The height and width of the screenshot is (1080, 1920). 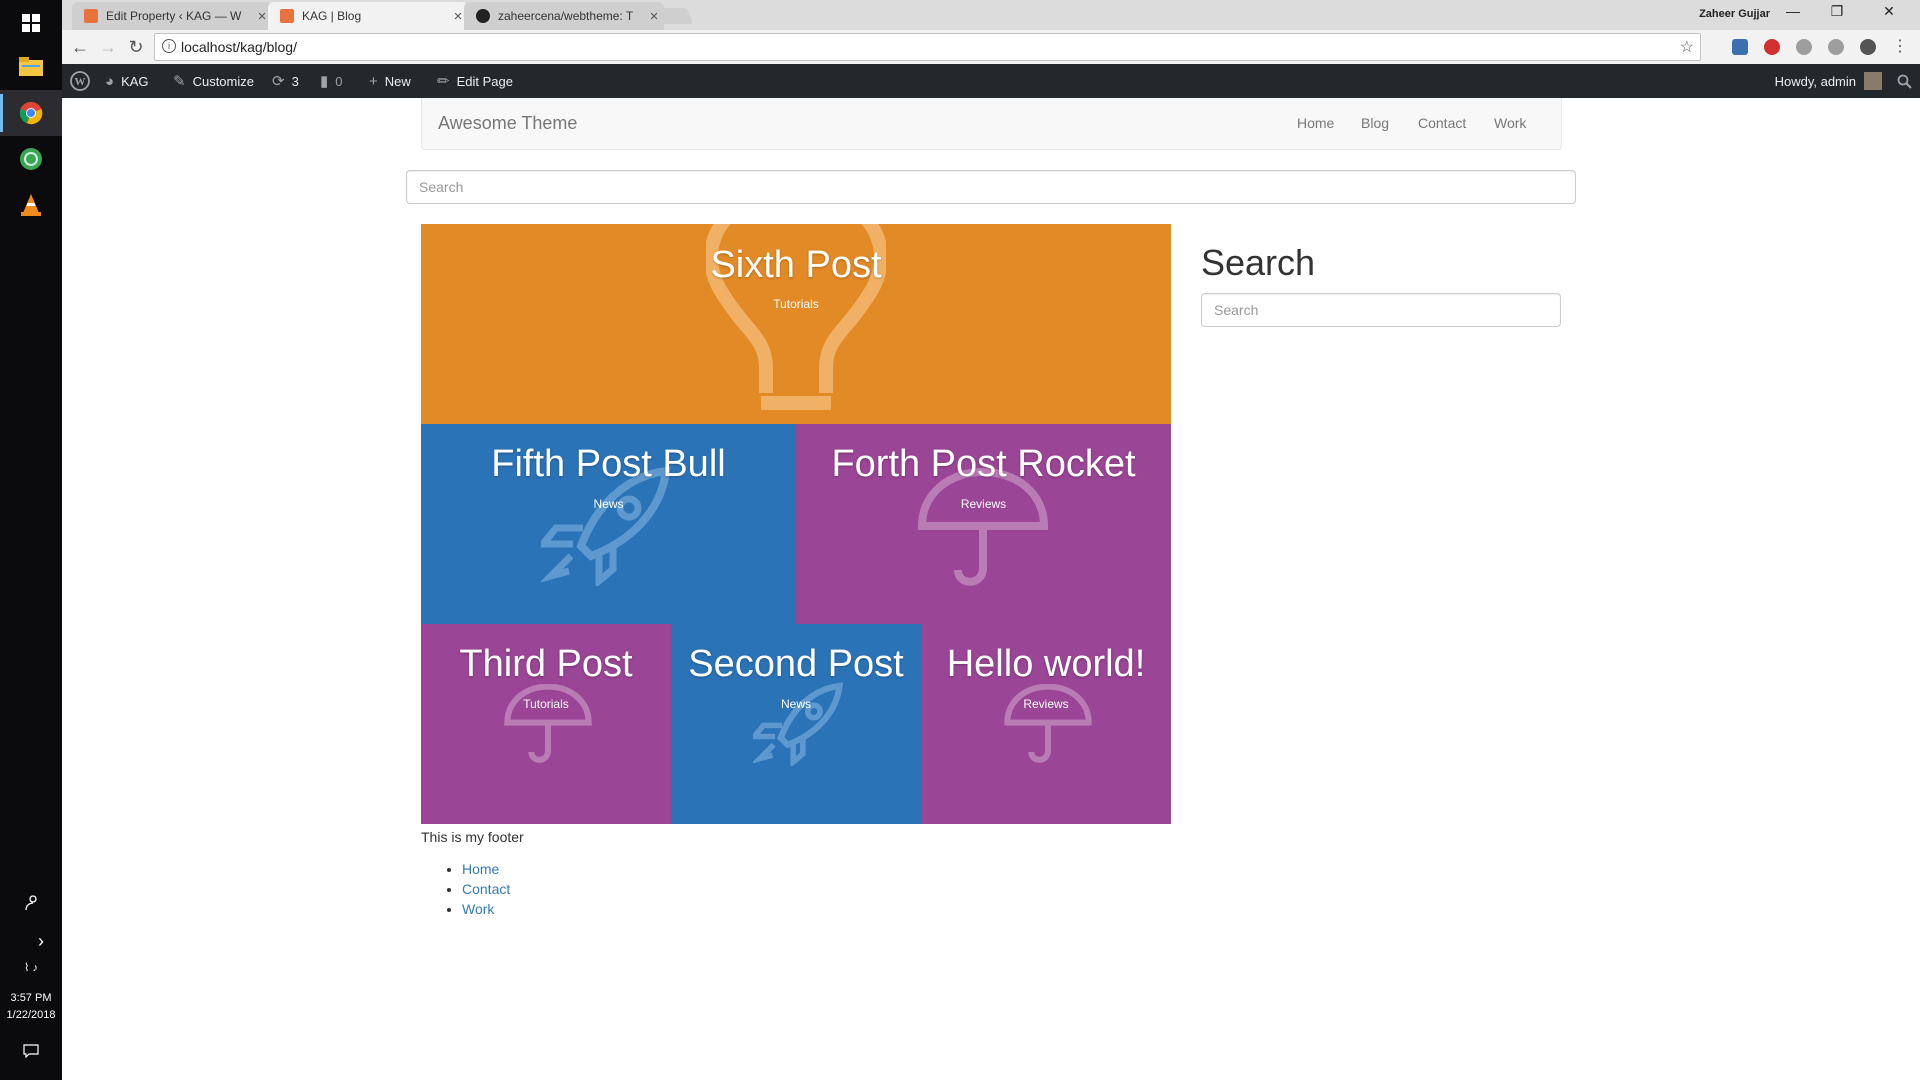 What do you see at coordinates (31, 1051) in the screenshot?
I see `action-center-icon` at bounding box center [31, 1051].